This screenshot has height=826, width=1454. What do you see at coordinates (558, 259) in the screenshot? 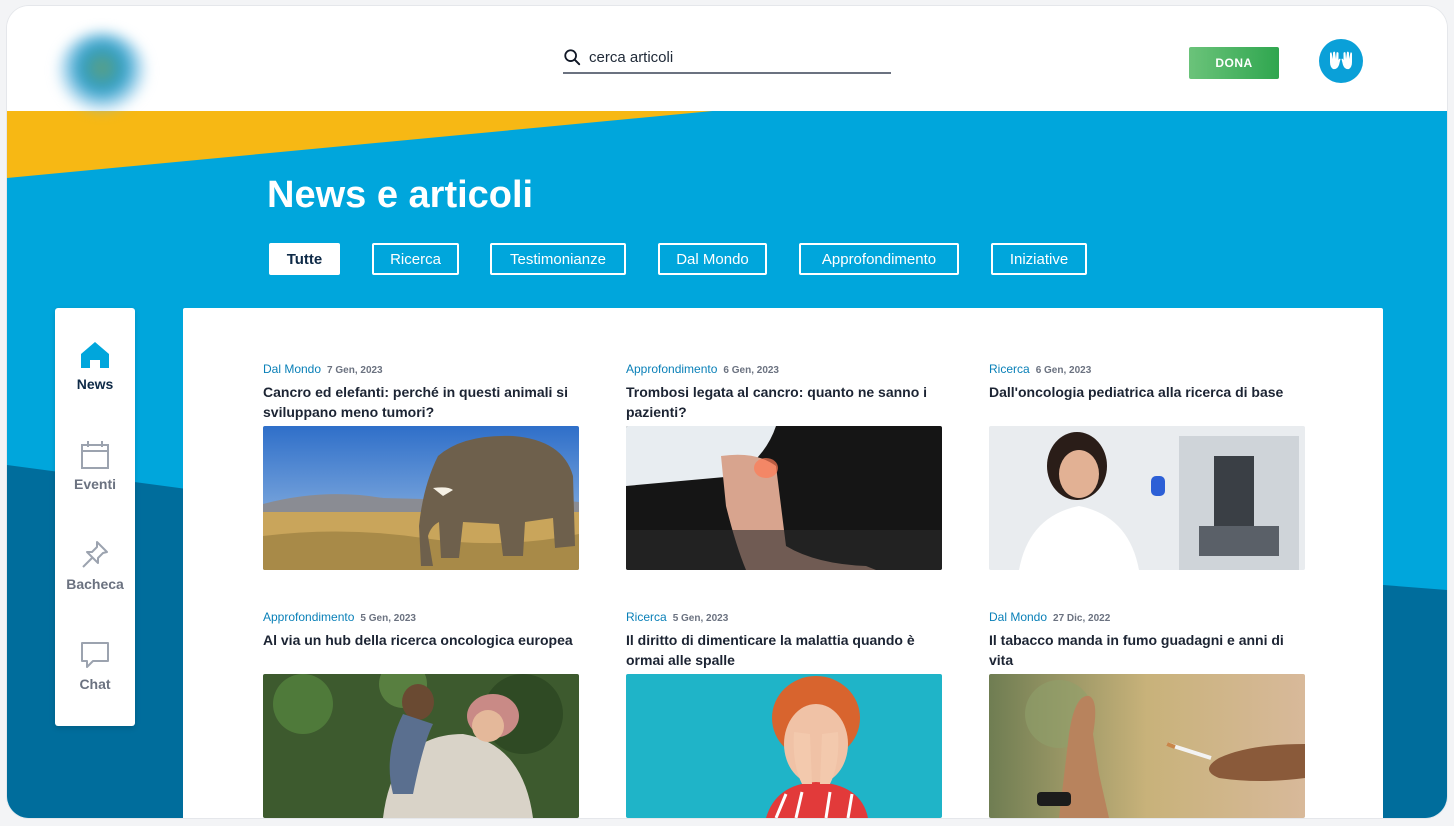
I see `filter-testimonianze: Testimonianze` at bounding box center [558, 259].